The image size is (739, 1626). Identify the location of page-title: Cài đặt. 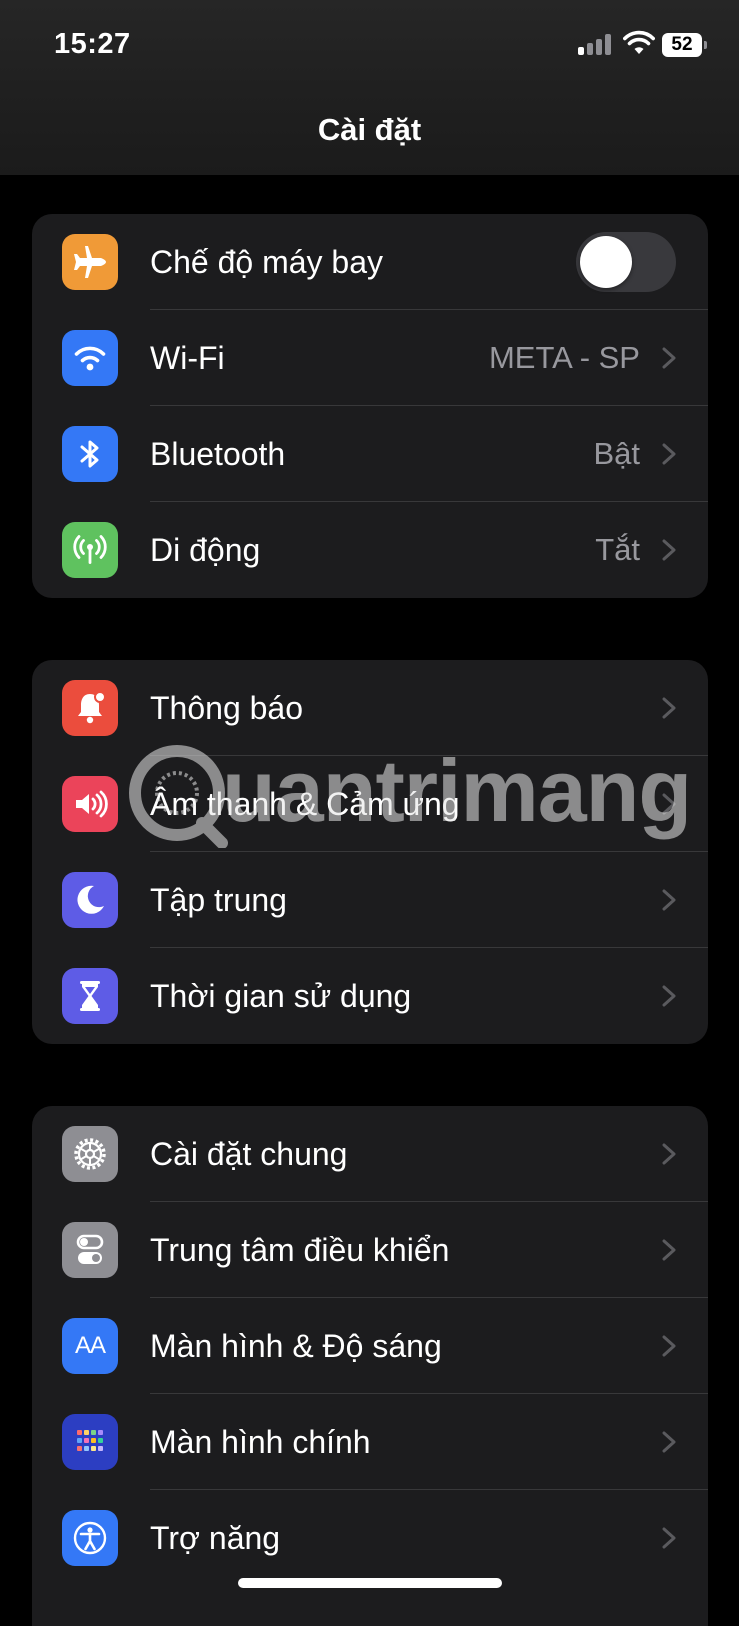
(369, 129).